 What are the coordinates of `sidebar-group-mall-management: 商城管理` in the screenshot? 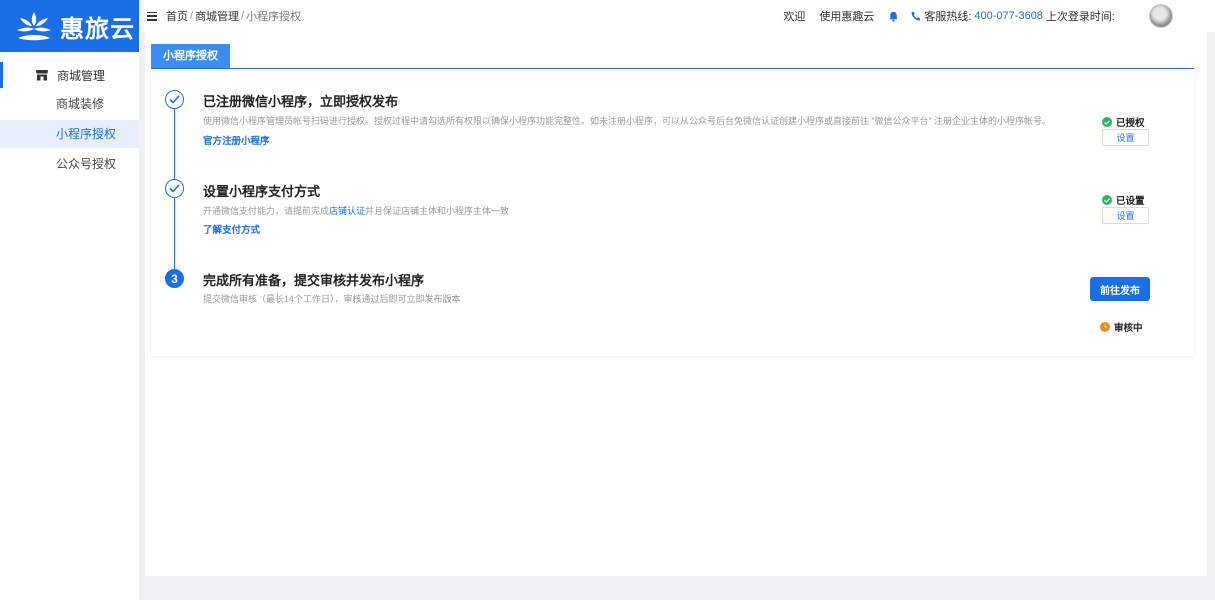 It's located at (69, 75).